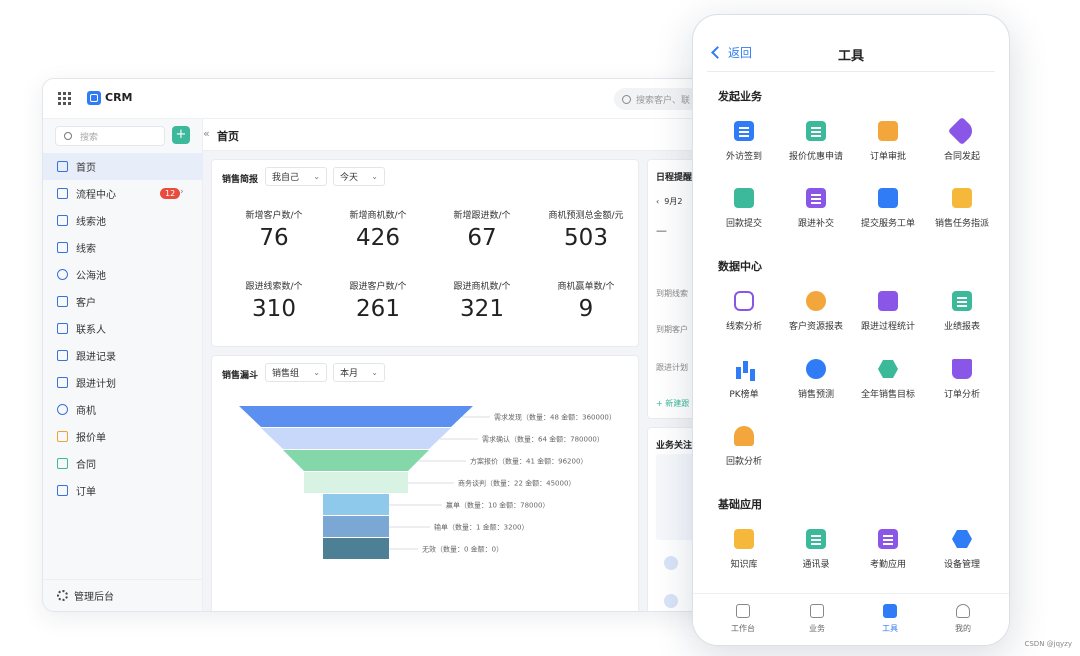 The height and width of the screenshot is (656, 1080). What do you see at coordinates (890, 628) in the screenshot?
I see `tab-label: 工具` at bounding box center [890, 628].